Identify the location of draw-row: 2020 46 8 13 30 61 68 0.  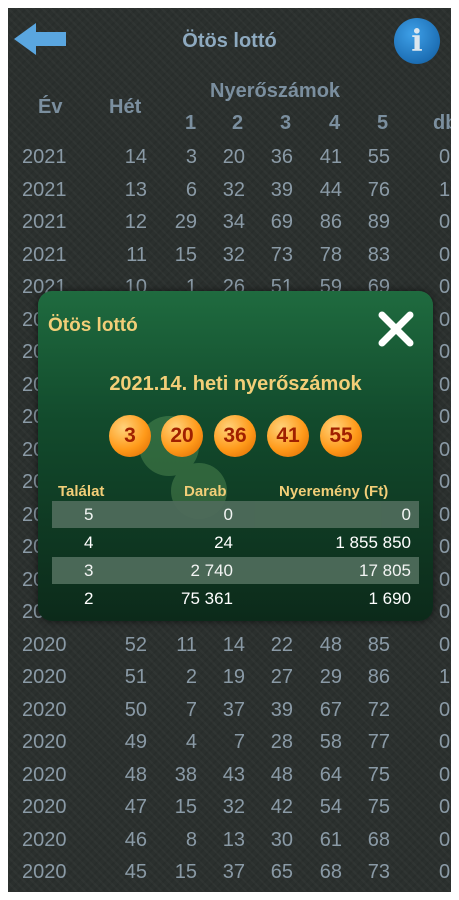
(229, 839).